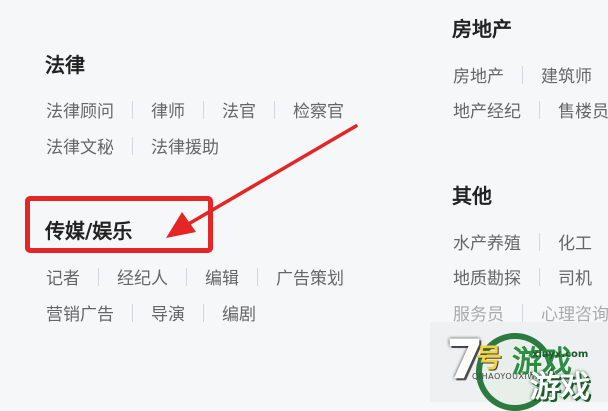 The height and width of the screenshot is (411, 608). I want to click on watermark-game-2: 游戏, so click(560, 387).